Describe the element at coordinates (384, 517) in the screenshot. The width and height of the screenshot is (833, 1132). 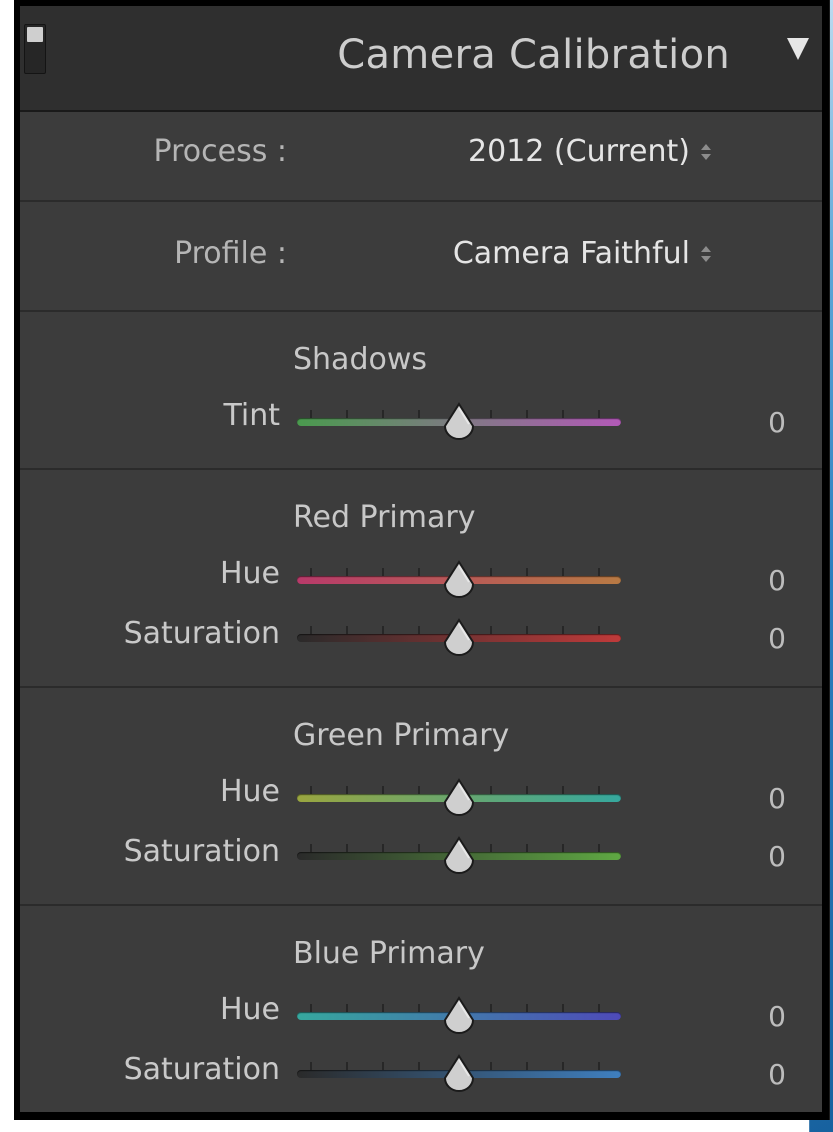
I see `group-title-red-primary: Red Primary` at that location.